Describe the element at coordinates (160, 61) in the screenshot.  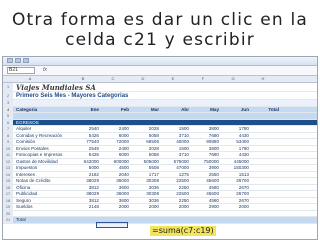
I see `ribbon-toolbar` at that location.